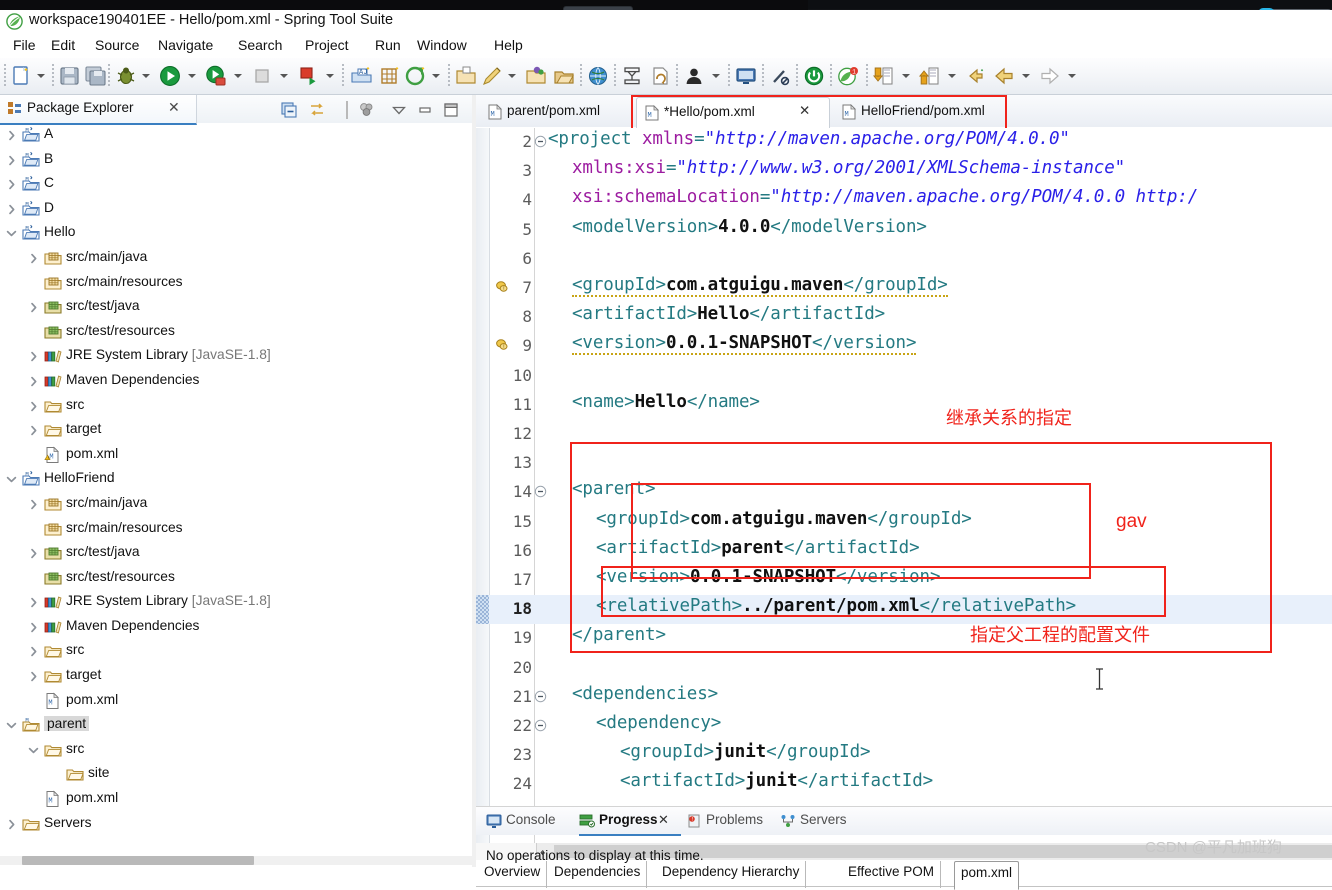  I want to click on tree-item-c: MC, so click(236, 184).